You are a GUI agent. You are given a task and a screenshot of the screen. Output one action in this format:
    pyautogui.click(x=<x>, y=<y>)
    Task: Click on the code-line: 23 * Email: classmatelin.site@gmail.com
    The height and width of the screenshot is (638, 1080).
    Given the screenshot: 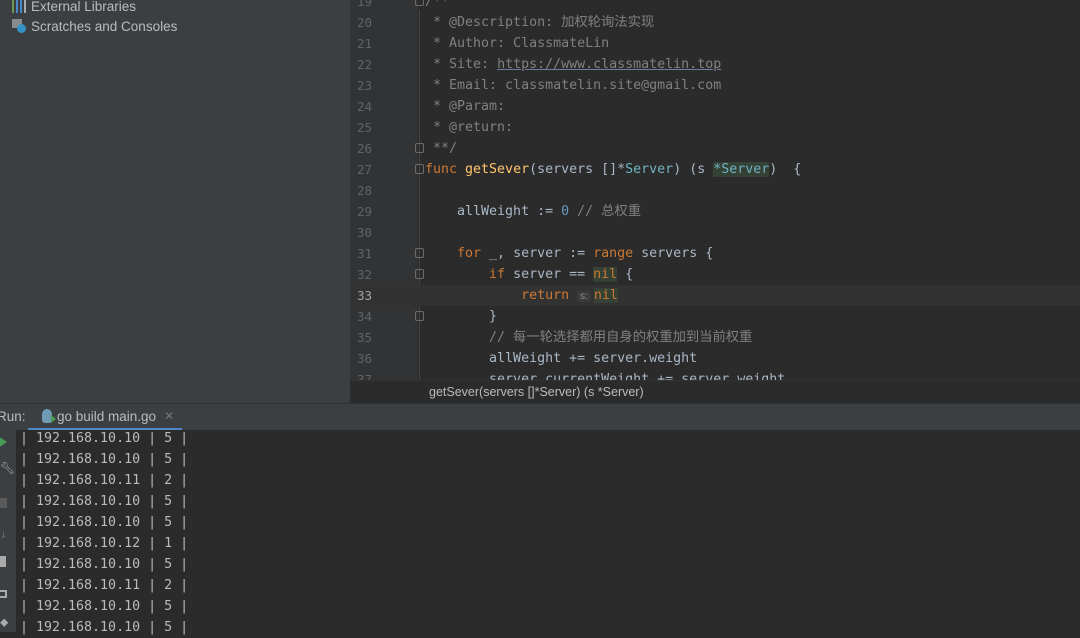 What is the action you would take?
    pyautogui.click(x=715, y=85)
    